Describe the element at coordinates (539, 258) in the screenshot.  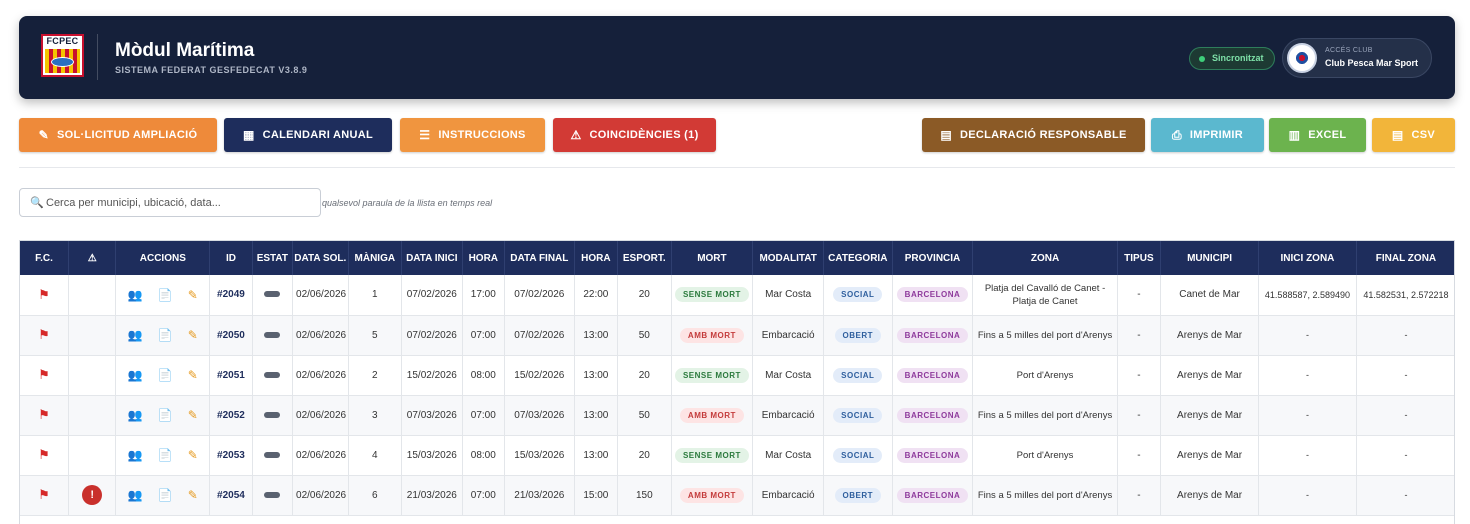
I see `column-header: DATA FINAL` at that location.